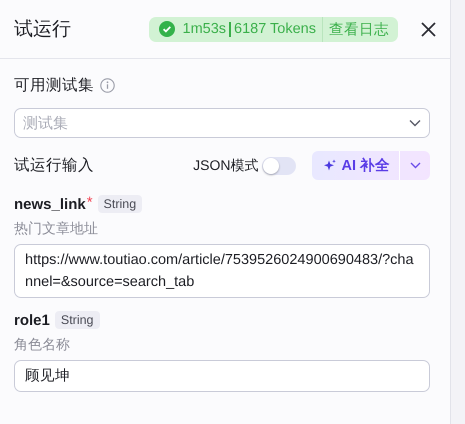 The height and width of the screenshot is (424, 465). Describe the element at coordinates (54, 86) in the screenshot. I see `section-label: 可用测试集` at that location.